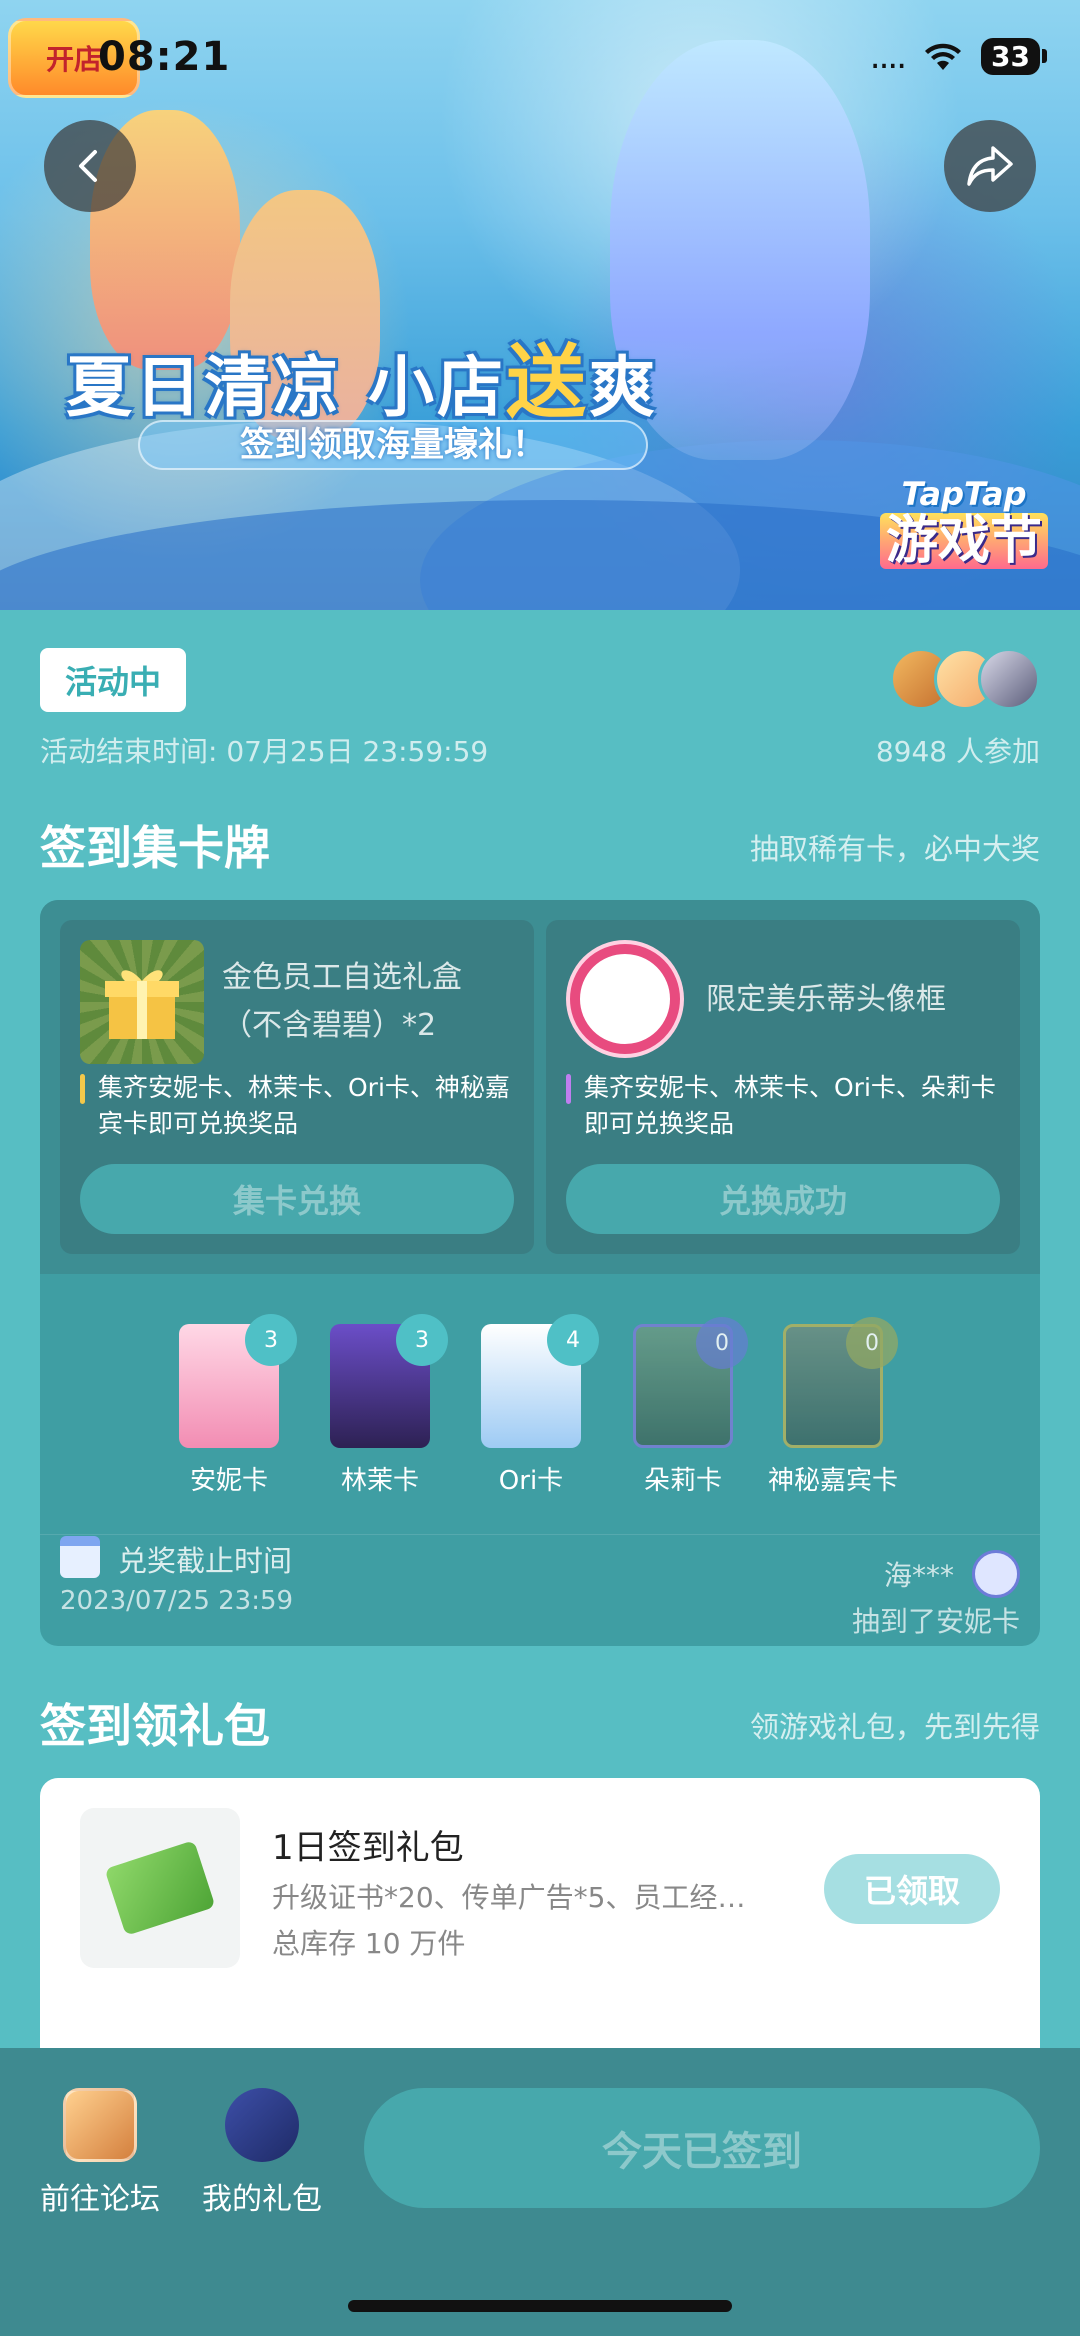  I want to click on card-image: 4, so click(540, 1381).